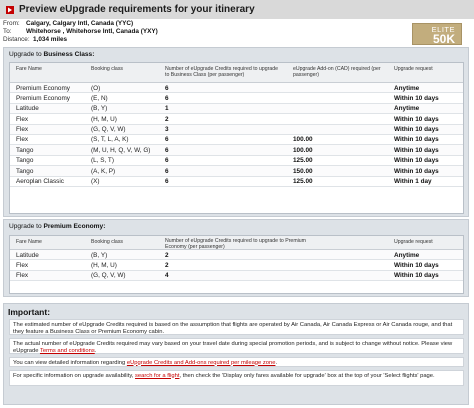 This screenshot has width=474, height=408. What do you see at coordinates (236, 161) in the screenshot?
I see `table-row: Tango (L, S, T) 6 125.00 Within 10 days` at bounding box center [236, 161].